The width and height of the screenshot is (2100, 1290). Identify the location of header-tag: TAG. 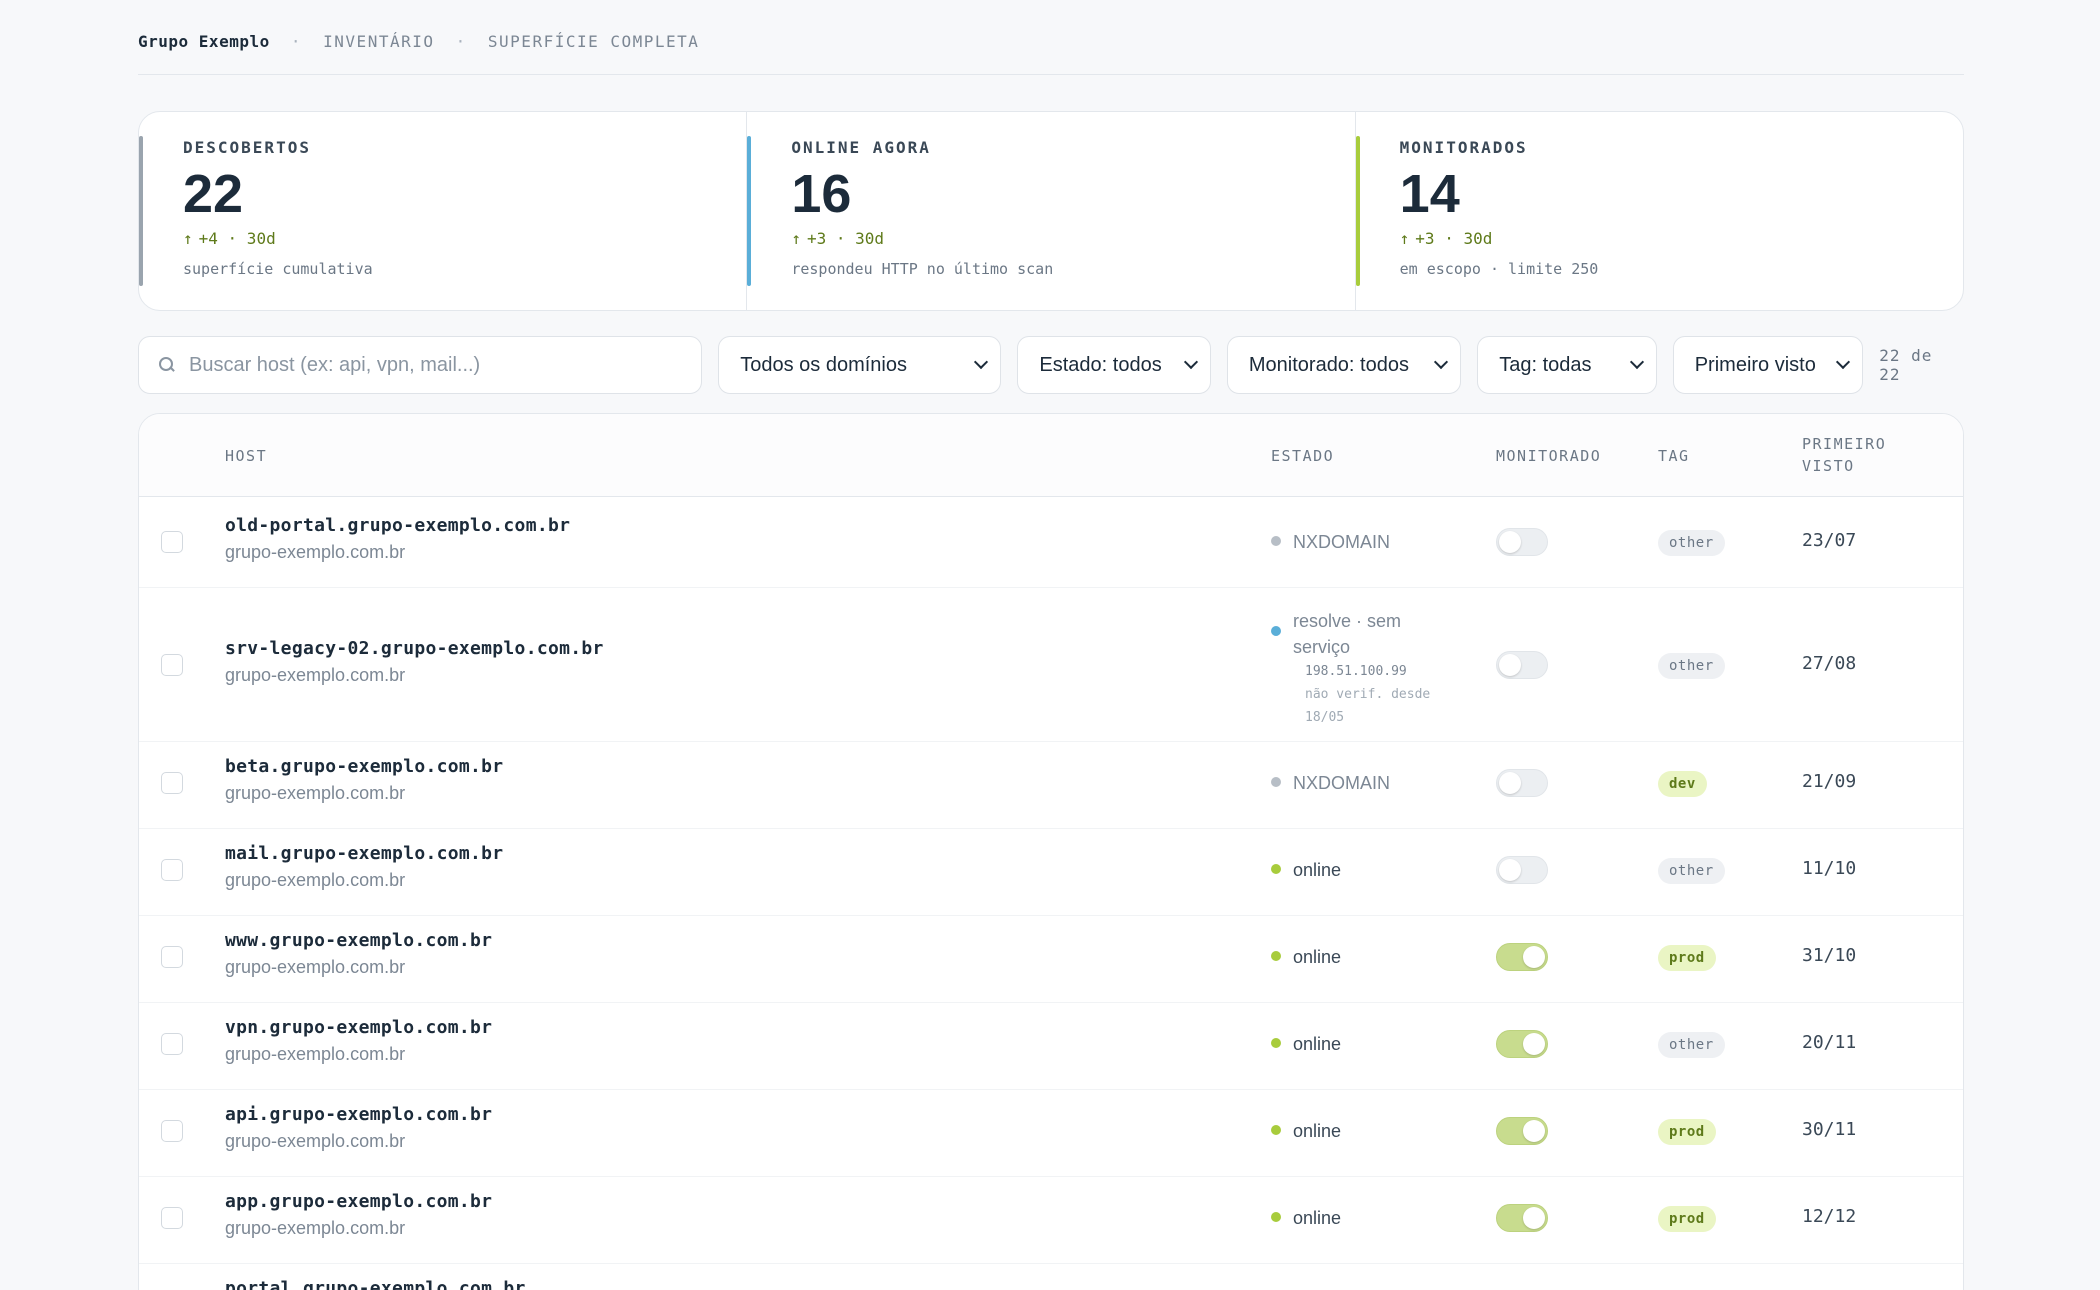
(1674, 456).